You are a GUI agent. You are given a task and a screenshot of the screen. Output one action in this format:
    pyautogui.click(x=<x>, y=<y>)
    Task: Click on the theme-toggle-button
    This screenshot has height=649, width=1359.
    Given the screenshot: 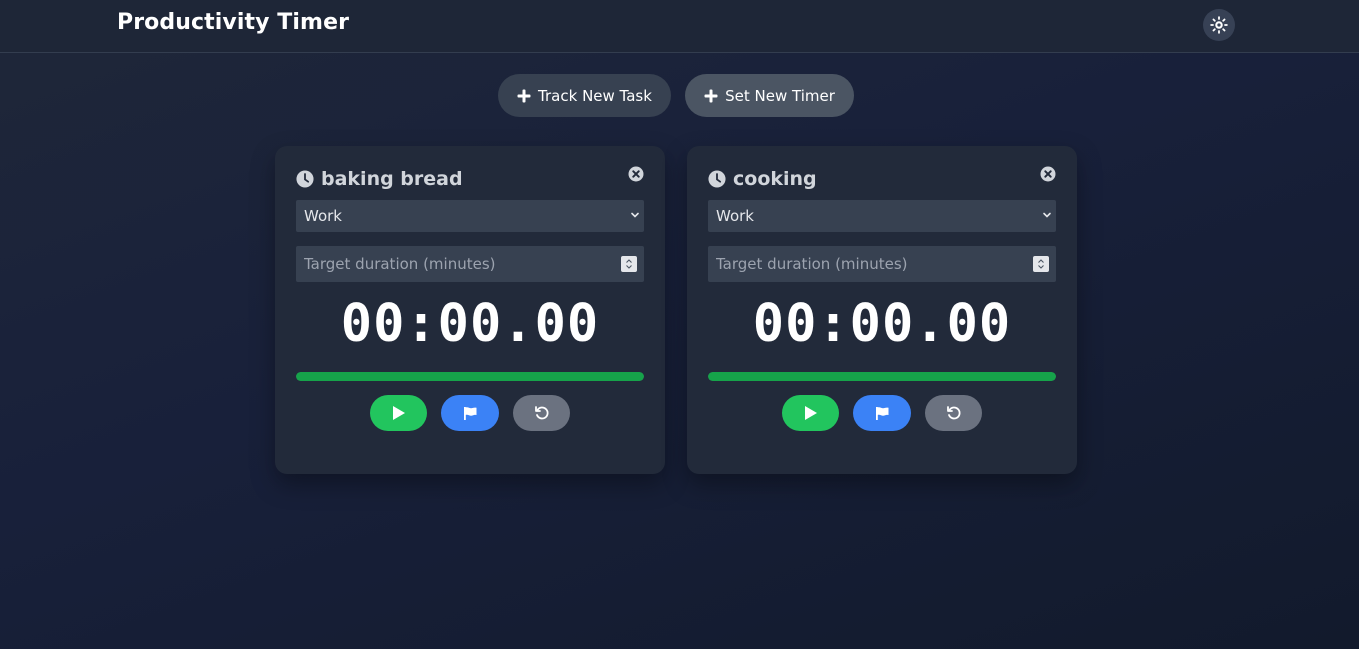 What is the action you would take?
    pyautogui.click(x=1219, y=25)
    